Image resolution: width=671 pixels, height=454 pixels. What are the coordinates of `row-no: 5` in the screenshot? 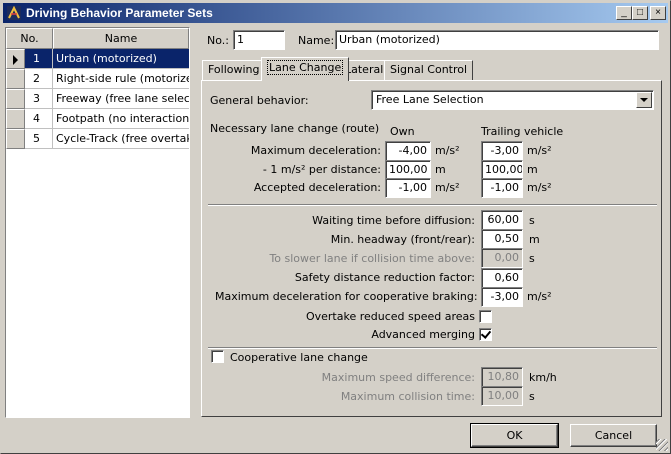 It's located at (39, 139).